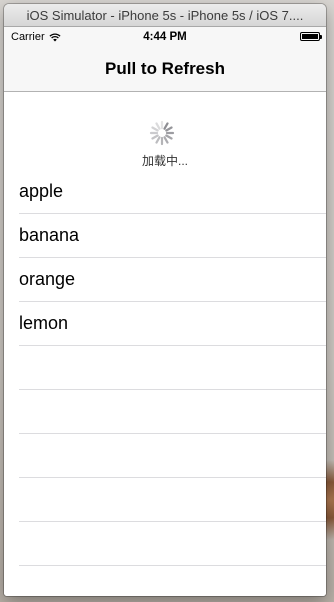  Describe the element at coordinates (172, 324) in the screenshot. I see `table-row: lemon` at that location.